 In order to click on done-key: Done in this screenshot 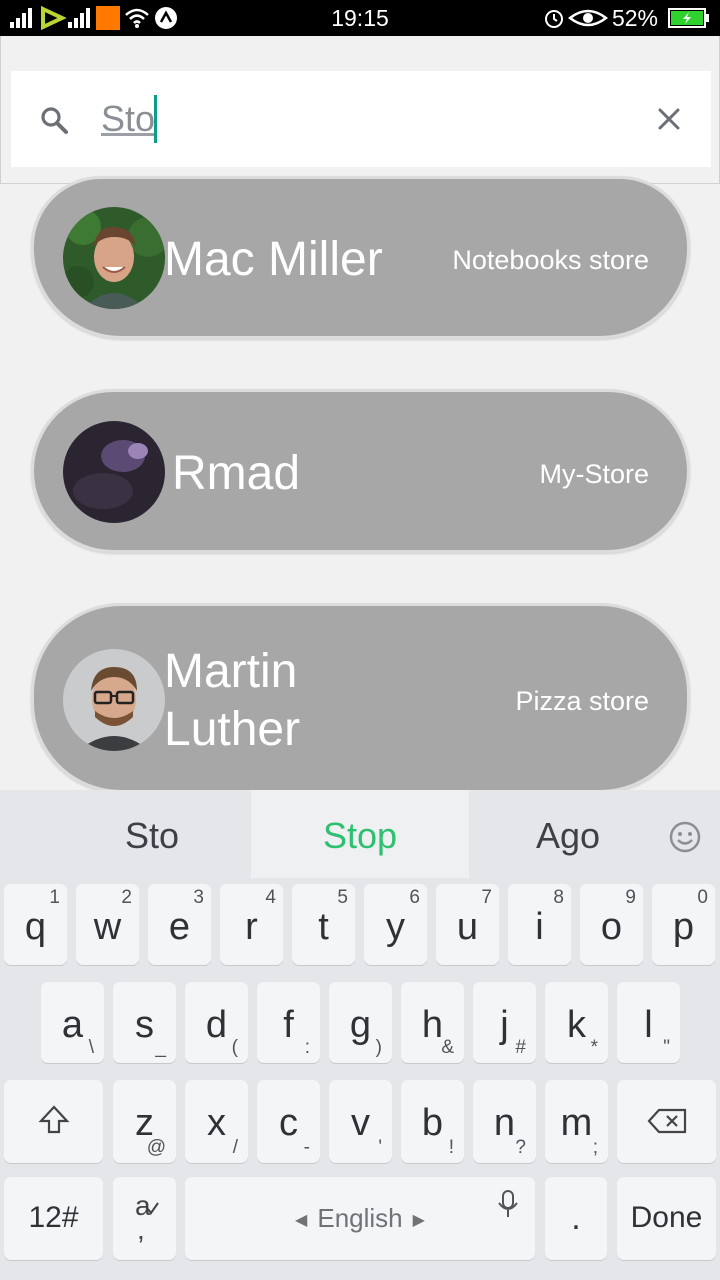, I will do `click(666, 1218)`.